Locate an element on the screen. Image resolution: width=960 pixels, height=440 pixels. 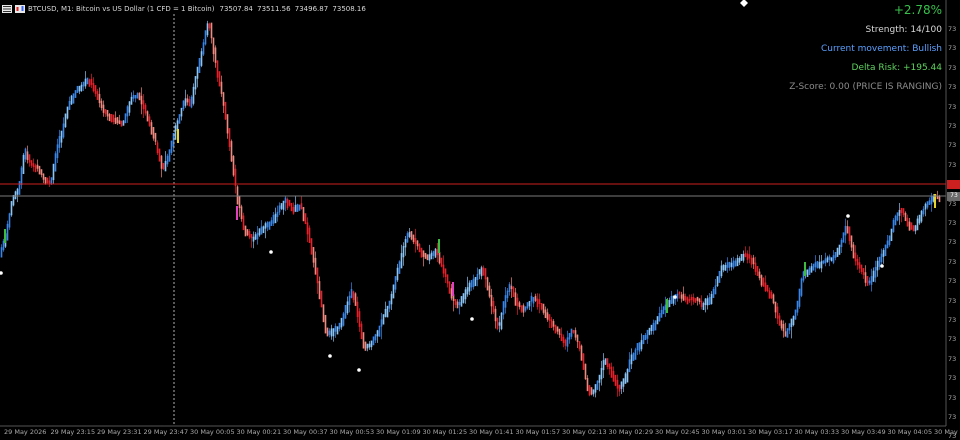
chart-list-icon is located at coordinates (7, 8).